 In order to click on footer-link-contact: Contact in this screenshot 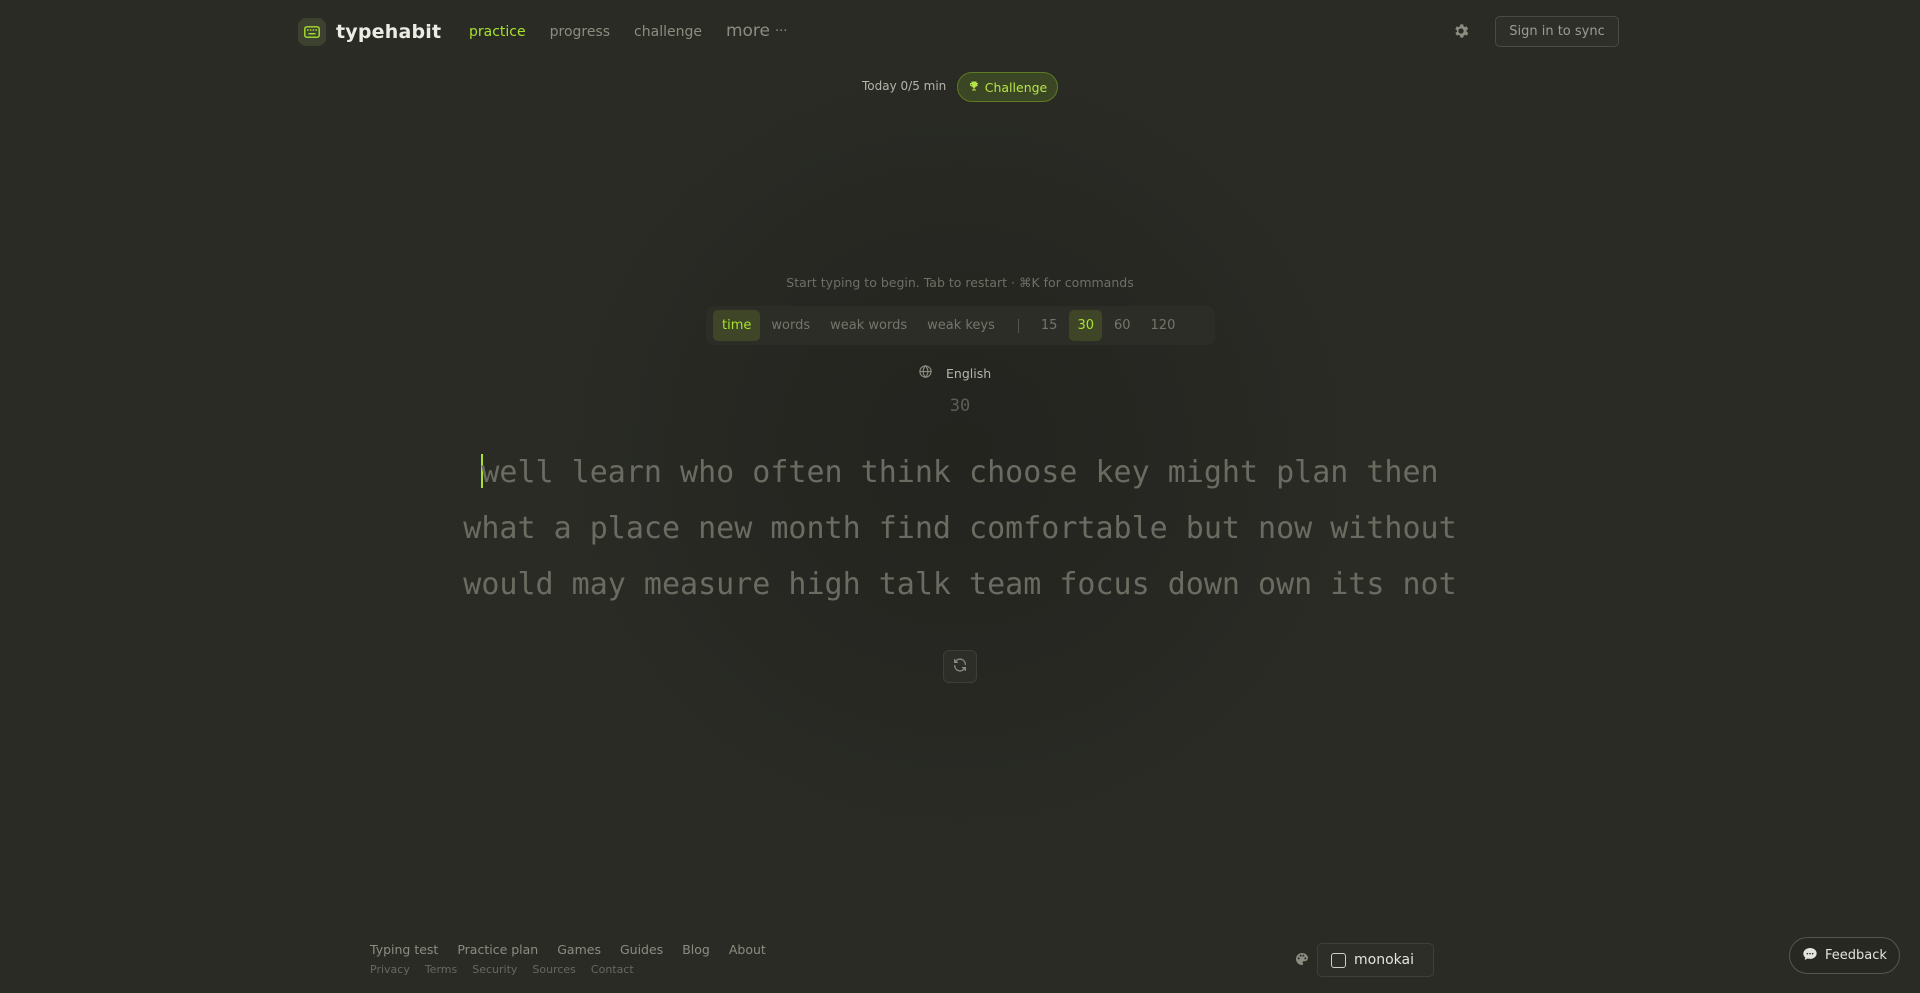, I will do `click(612, 969)`.